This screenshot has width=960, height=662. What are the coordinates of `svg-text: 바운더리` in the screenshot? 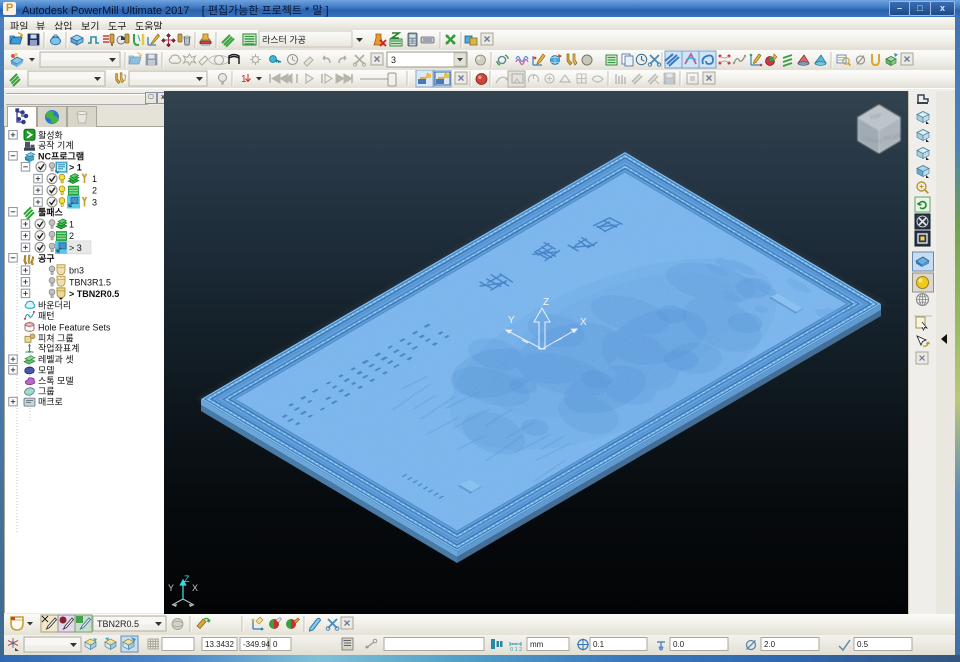 It's located at (54, 305).